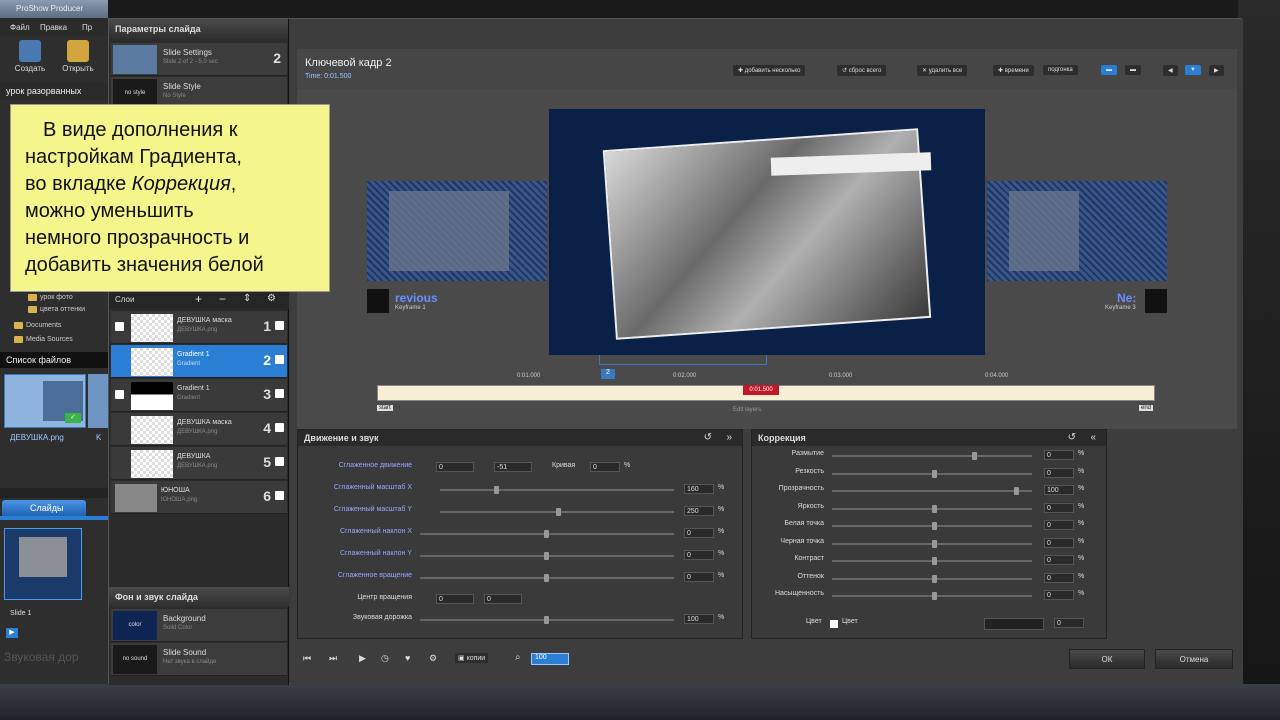  Describe the element at coordinates (1060, 70) in the screenshot. I see `fit-button: подгонка` at that location.